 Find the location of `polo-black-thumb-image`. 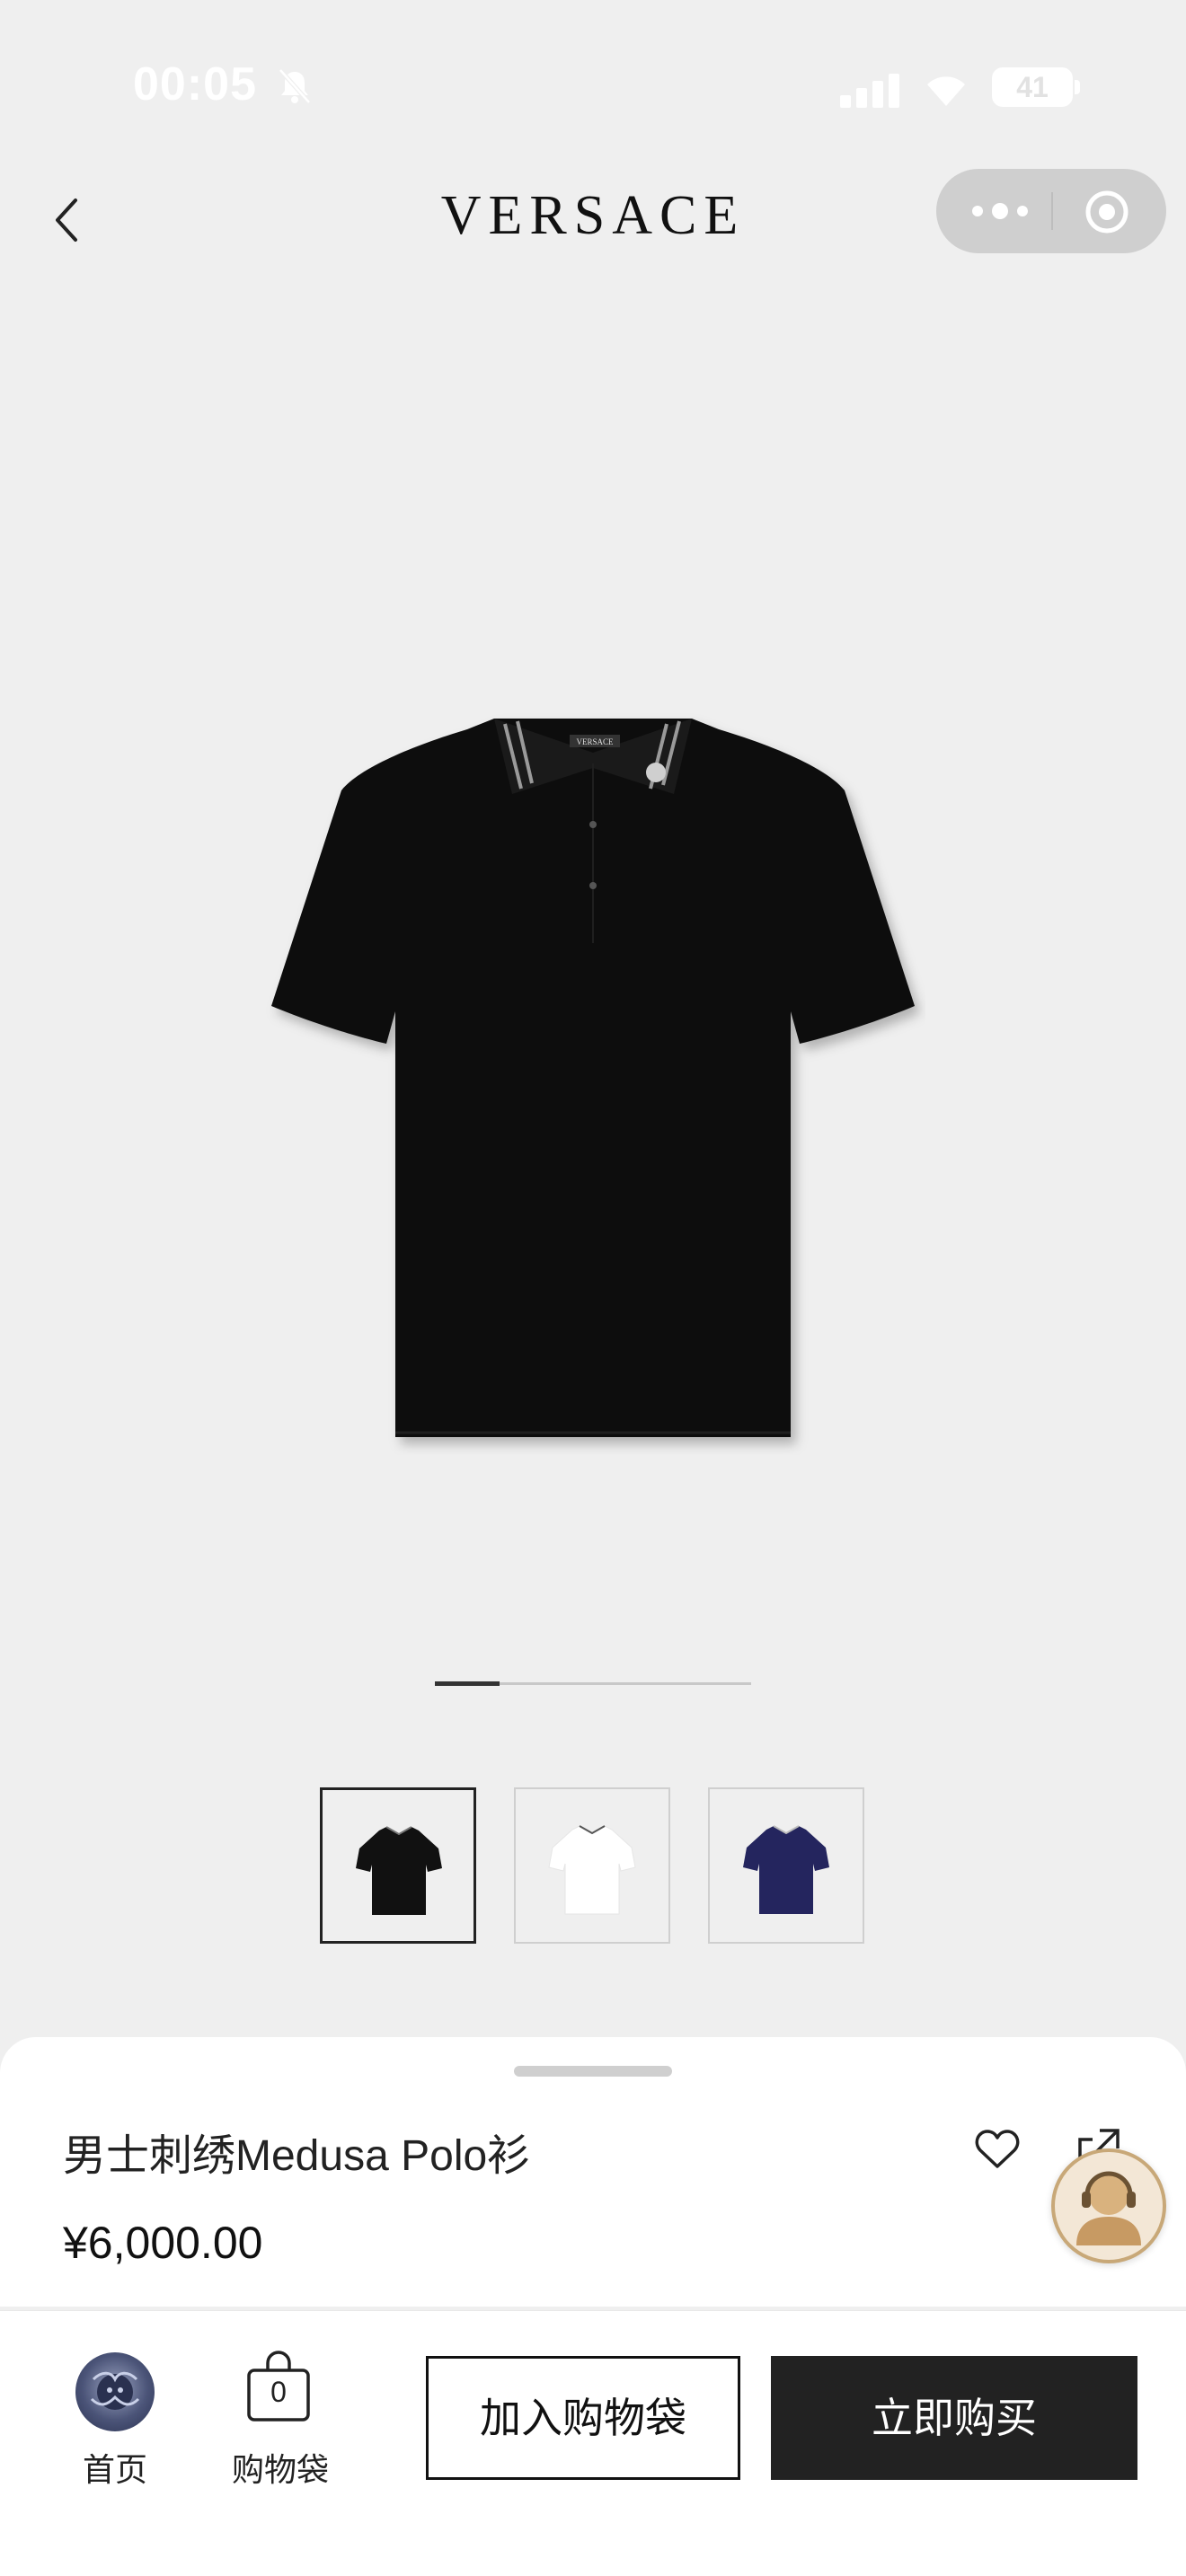

polo-black-thumb-image is located at coordinates (399, 1870).